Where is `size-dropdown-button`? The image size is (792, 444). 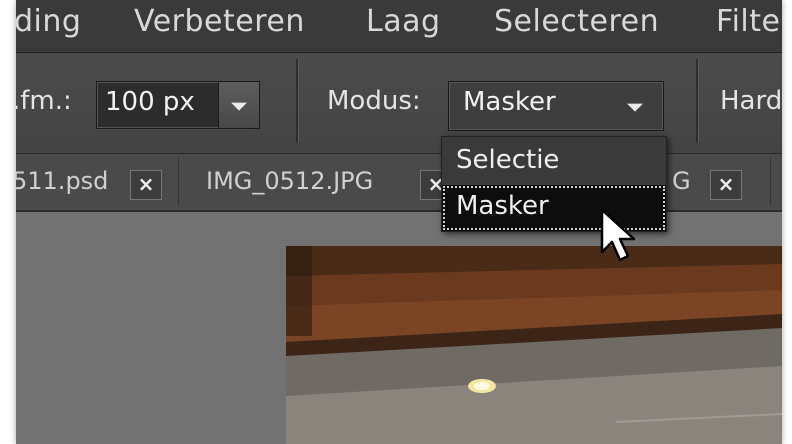
size-dropdown-button is located at coordinates (238, 105).